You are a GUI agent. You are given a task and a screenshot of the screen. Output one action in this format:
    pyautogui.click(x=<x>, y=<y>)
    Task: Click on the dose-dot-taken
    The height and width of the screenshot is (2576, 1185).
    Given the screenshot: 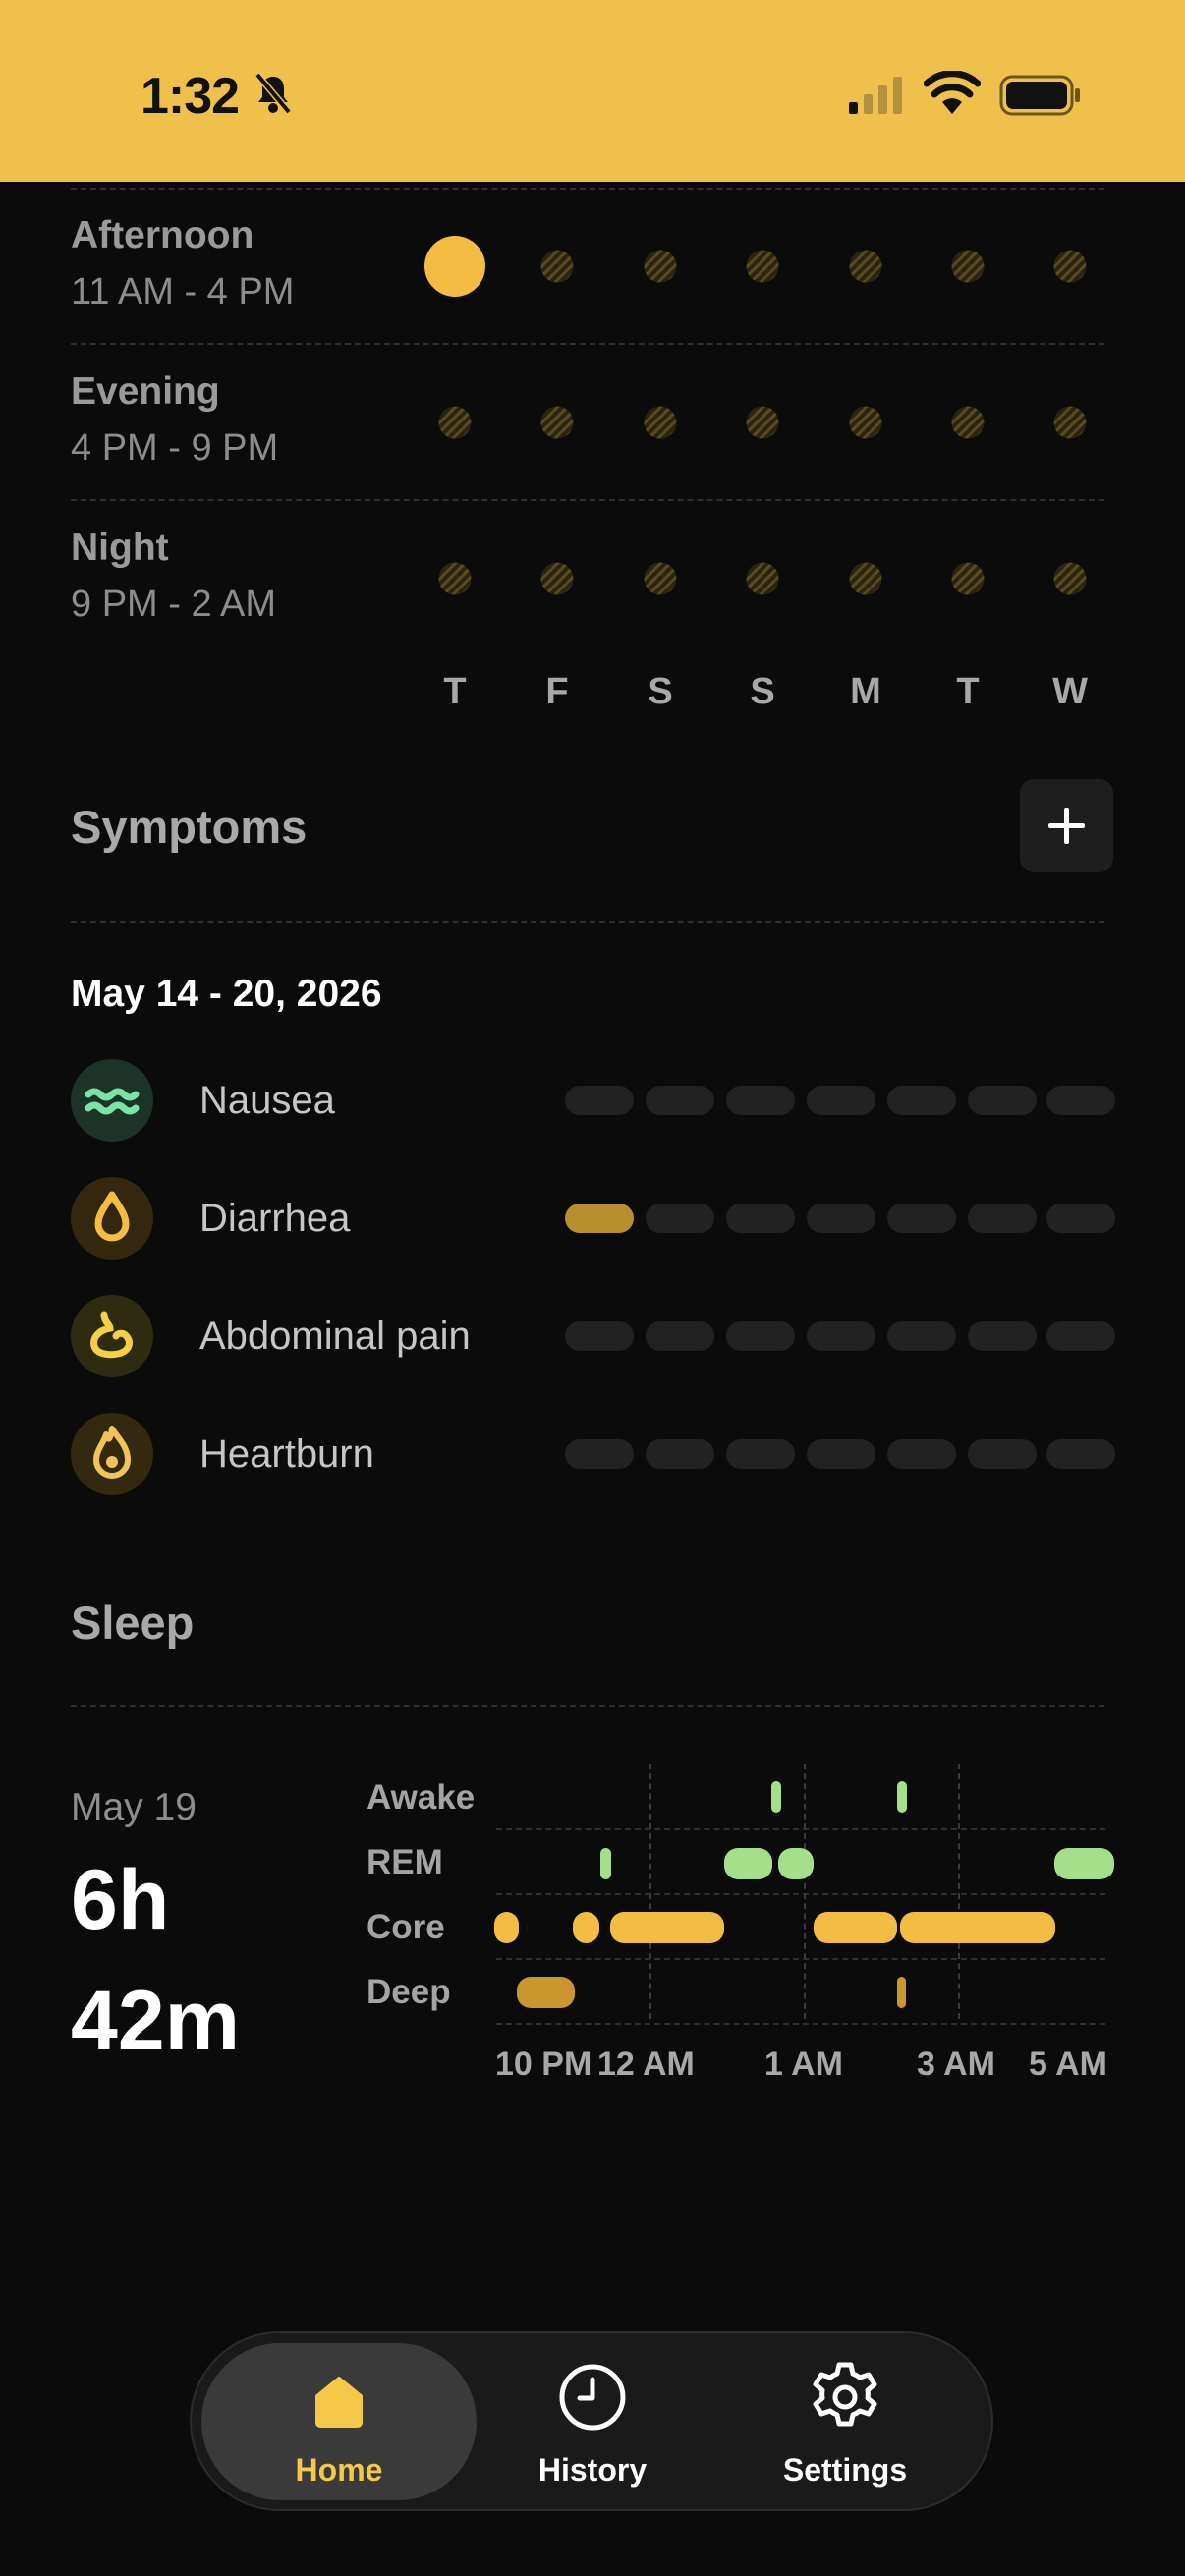 What is the action you would take?
    pyautogui.click(x=455, y=266)
    